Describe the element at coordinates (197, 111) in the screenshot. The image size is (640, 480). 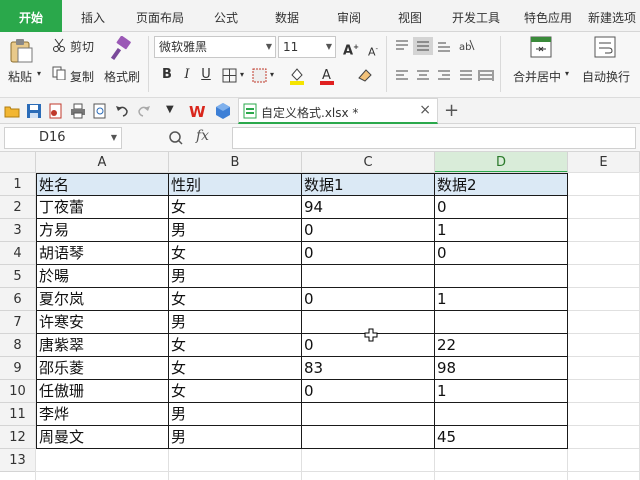
I see `wps-logo-icon: W` at that location.